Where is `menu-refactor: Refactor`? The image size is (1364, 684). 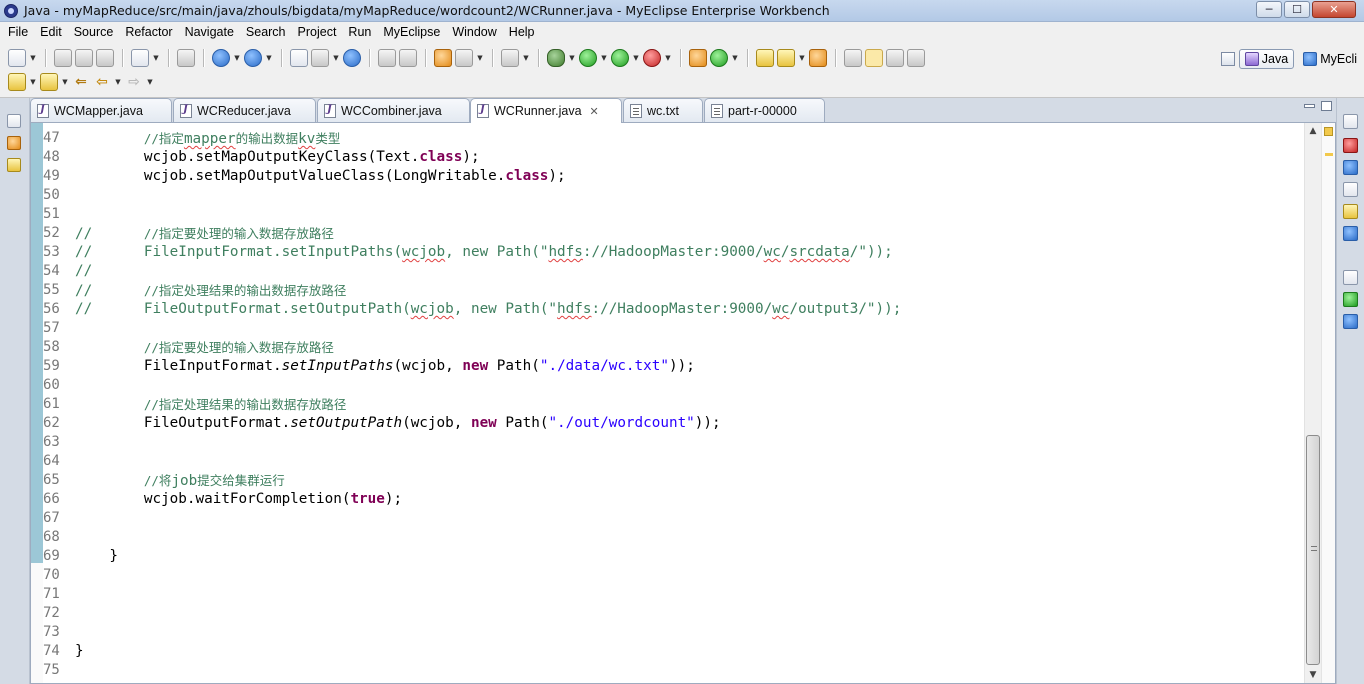 menu-refactor: Refactor is located at coordinates (148, 32).